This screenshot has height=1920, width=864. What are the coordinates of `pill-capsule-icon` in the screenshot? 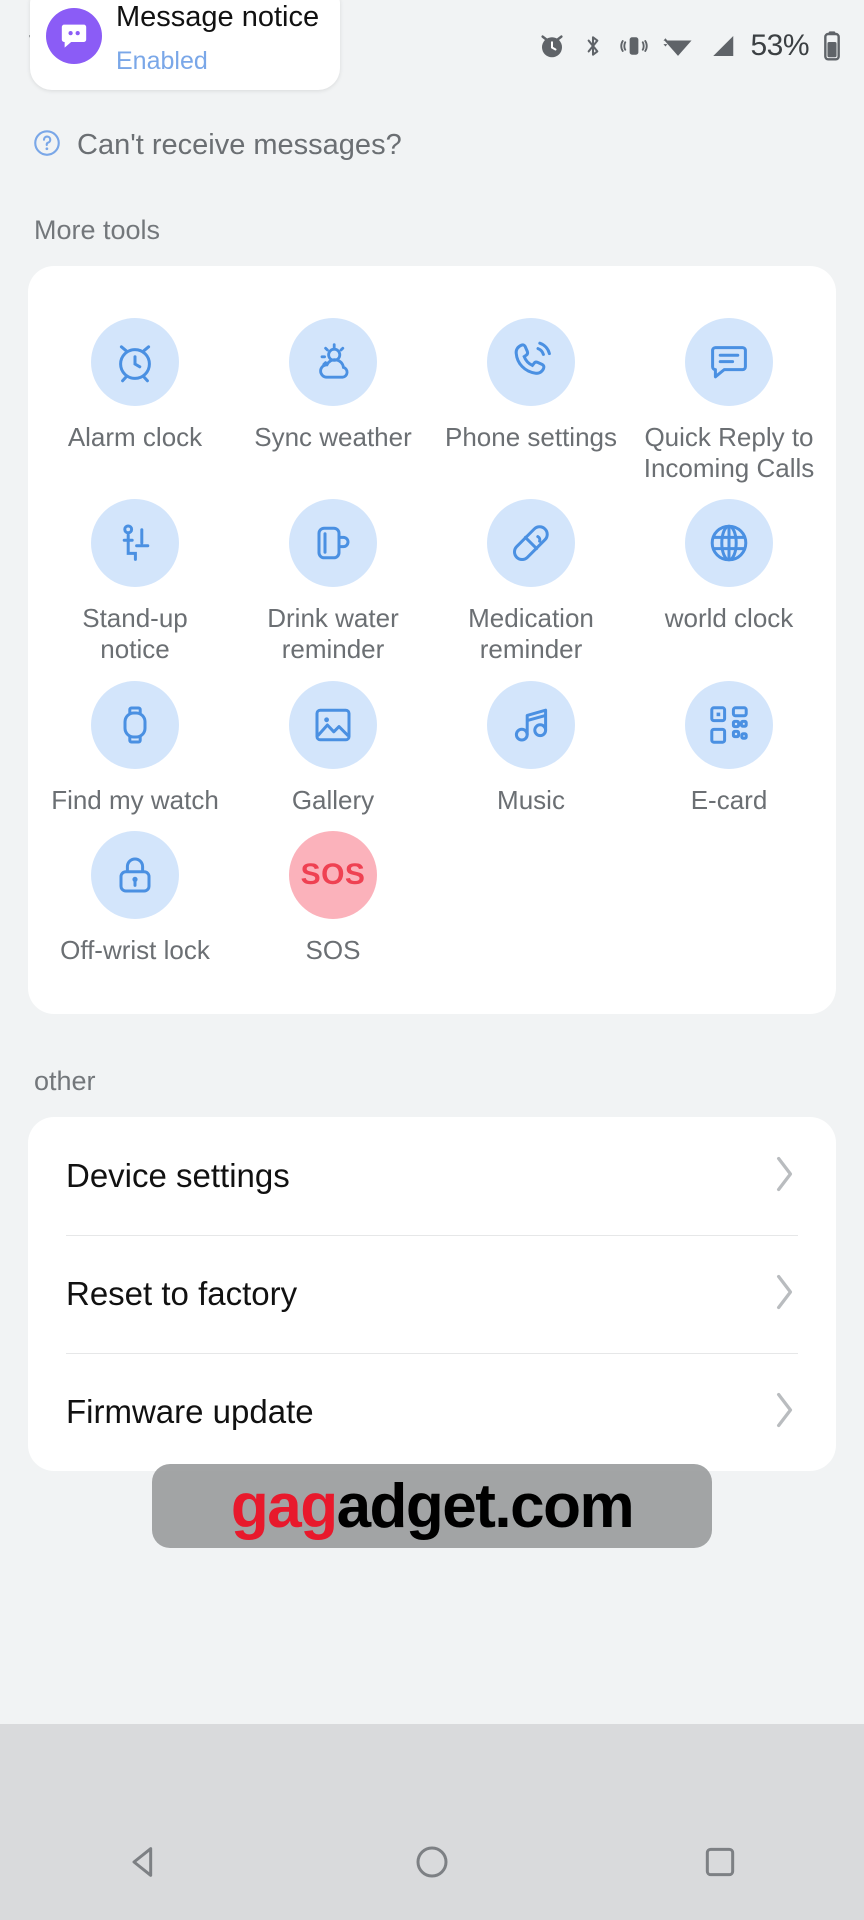 It's located at (531, 543).